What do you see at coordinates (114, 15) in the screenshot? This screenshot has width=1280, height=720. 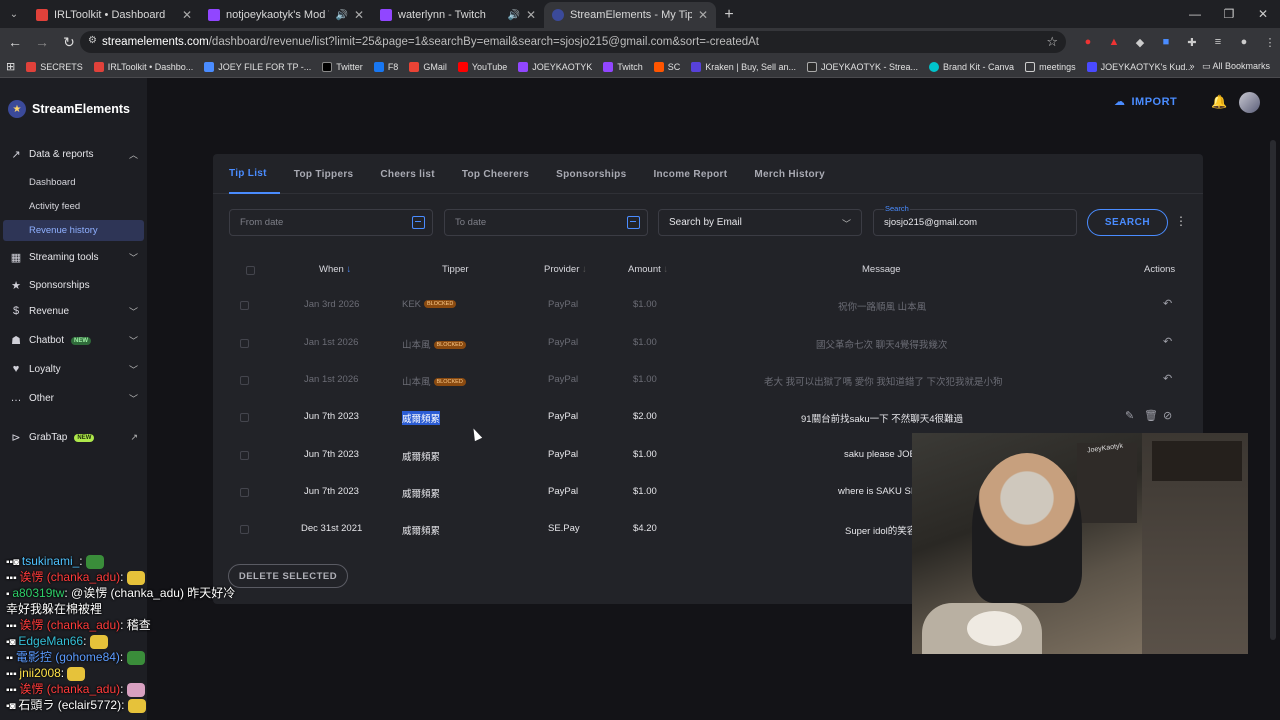 I see `browser-tab-irltoolkit: IRLToolkit • Dashboard ✕` at bounding box center [114, 15].